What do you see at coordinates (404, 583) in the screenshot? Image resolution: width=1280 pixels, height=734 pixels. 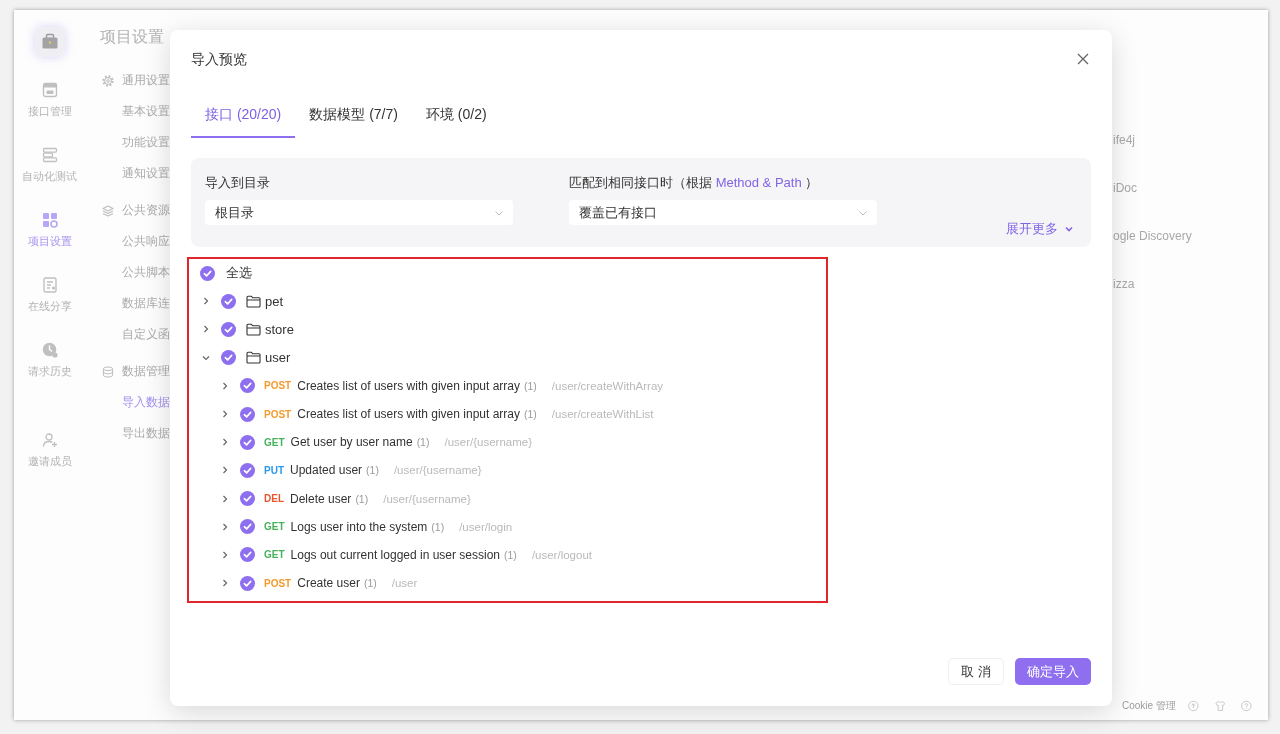 I see `endpoint-path: /user` at bounding box center [404, 583].